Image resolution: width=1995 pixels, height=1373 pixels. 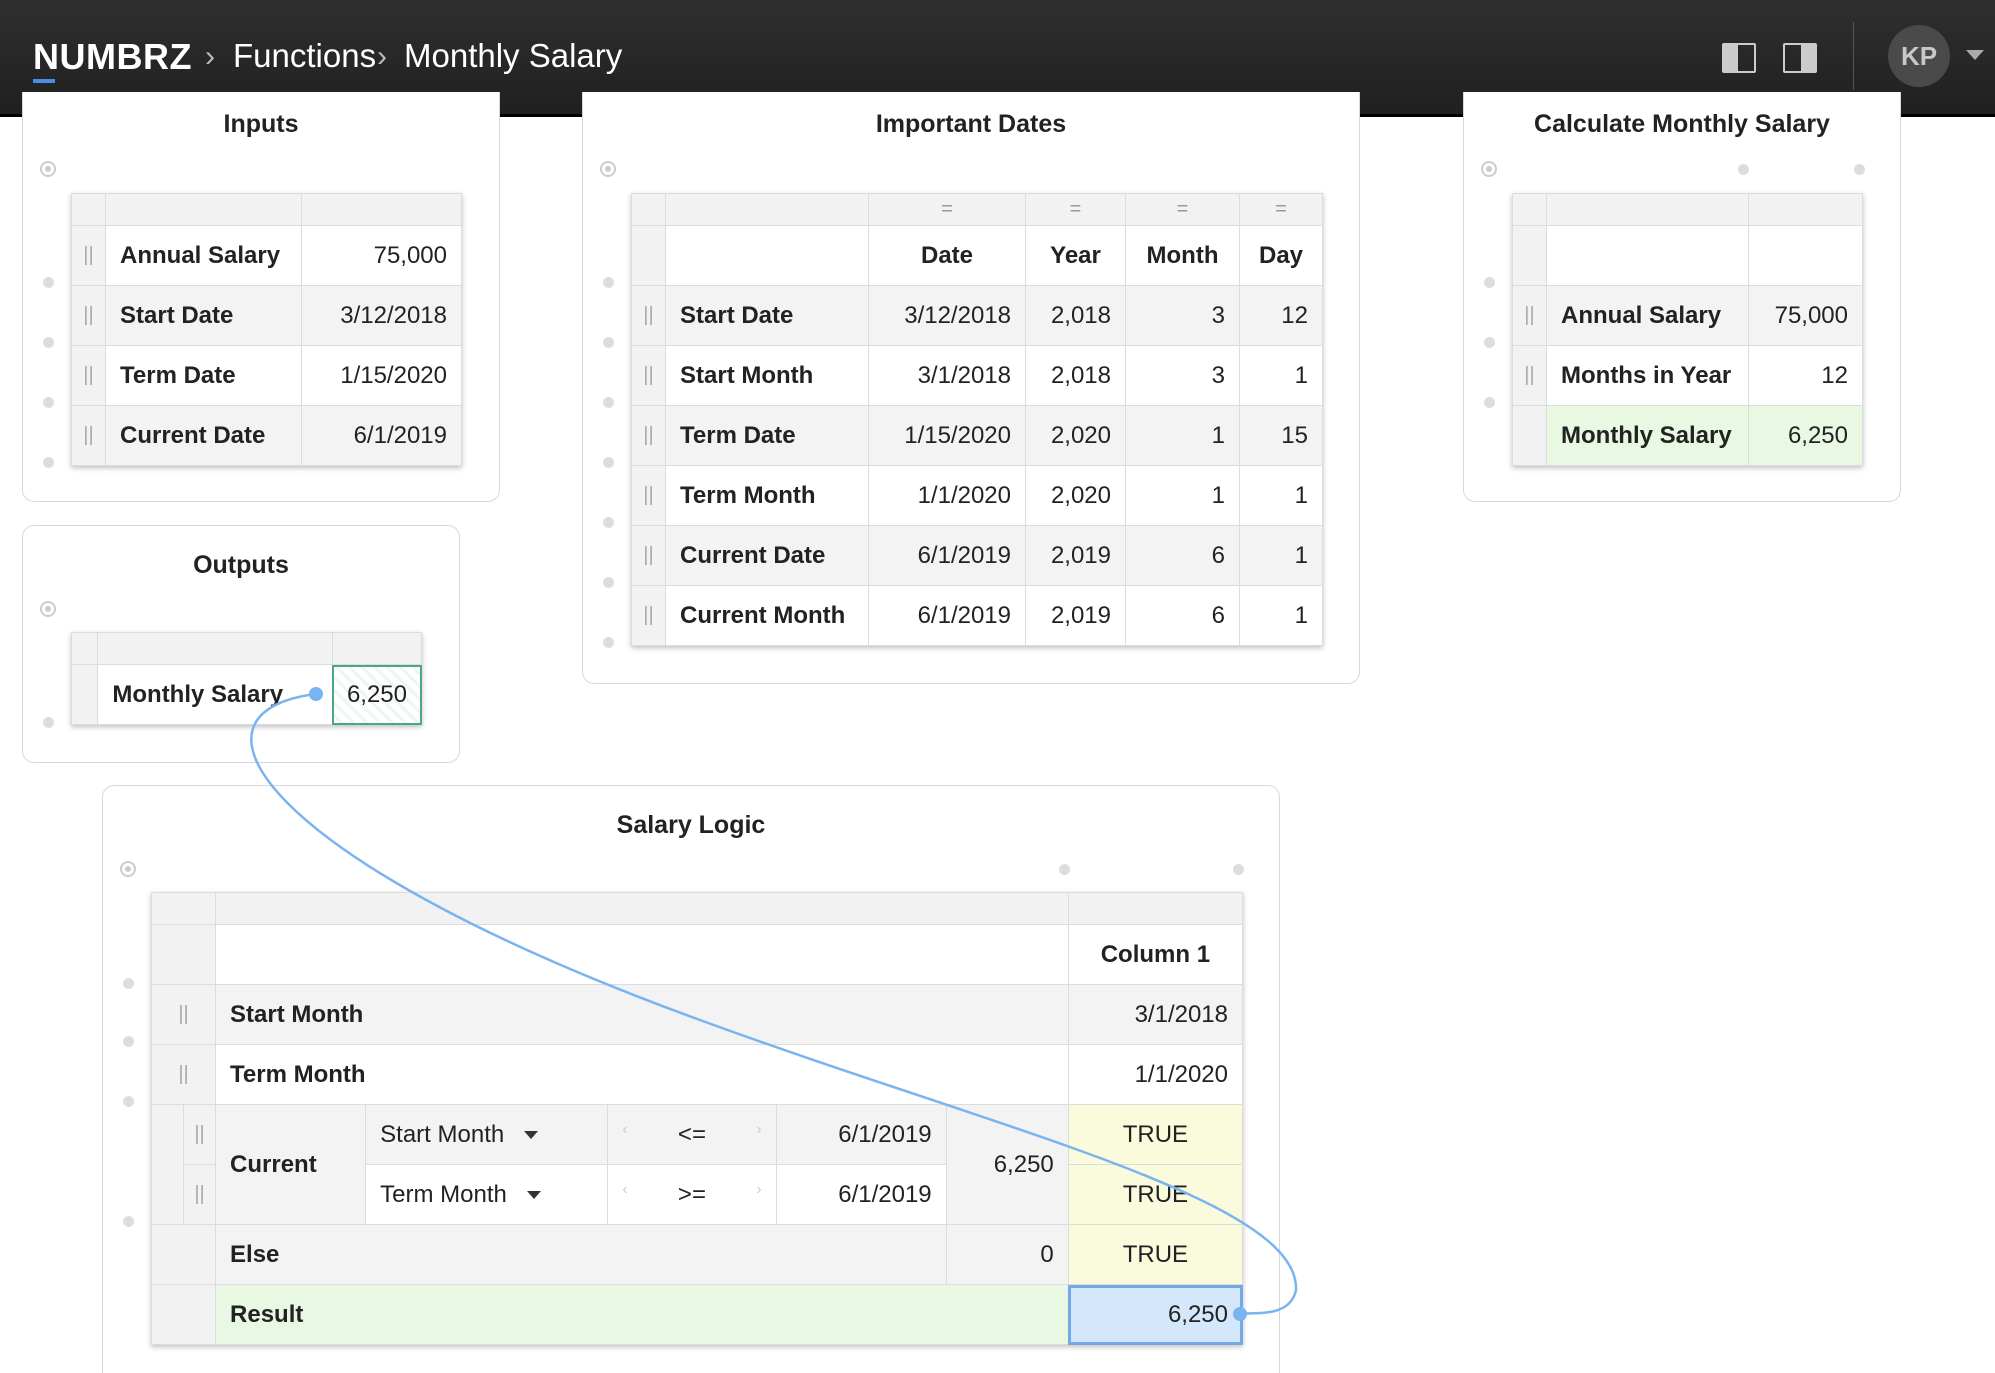 I want to click on table-cell: Term Month, so click(x=767, y=495).